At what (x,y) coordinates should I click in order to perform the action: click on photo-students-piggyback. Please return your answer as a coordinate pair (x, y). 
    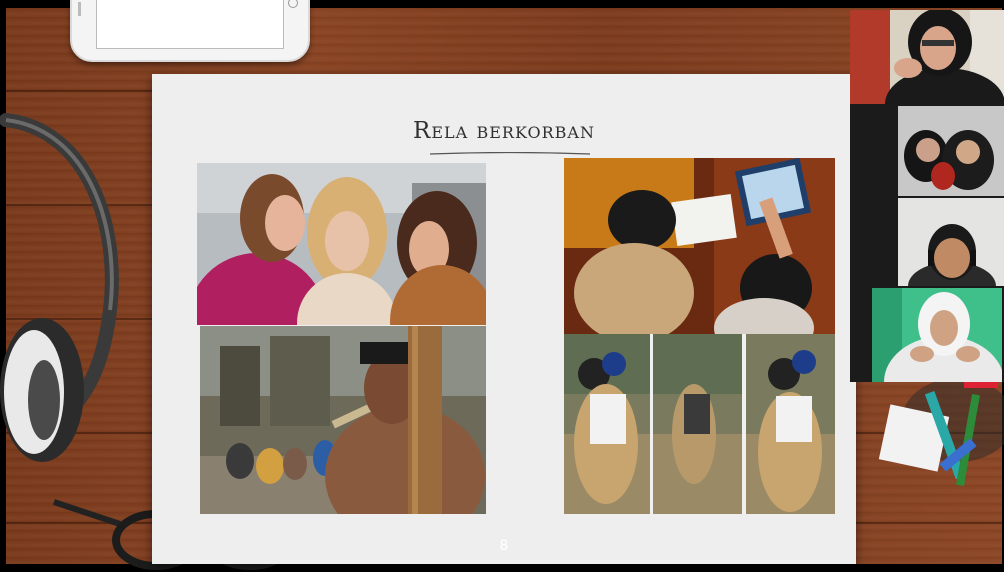
    Looking at the image, I should click on (699, 424).